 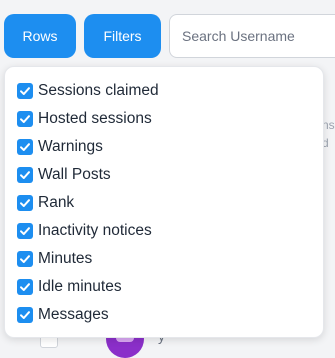 What do you see at coordinates (74, 174) in the screenshot?
I see `filter-option-label: Wall Posts` at bounding box center [74, 174].